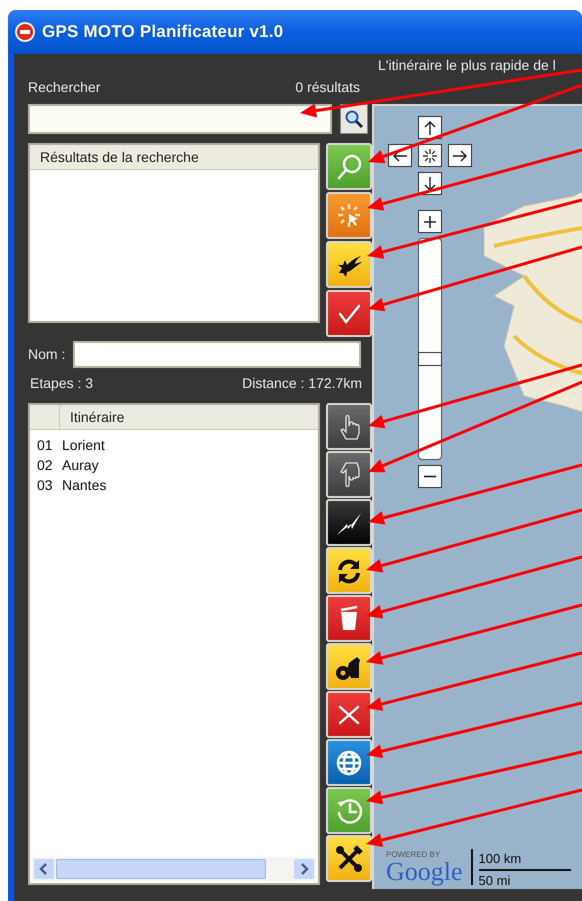 The width and height of the screenshot is (582, 901). What do you see at coordinates (84, 485) in the screenshot?
I see `step-place: Nantes` at bounding box center [84, 485].